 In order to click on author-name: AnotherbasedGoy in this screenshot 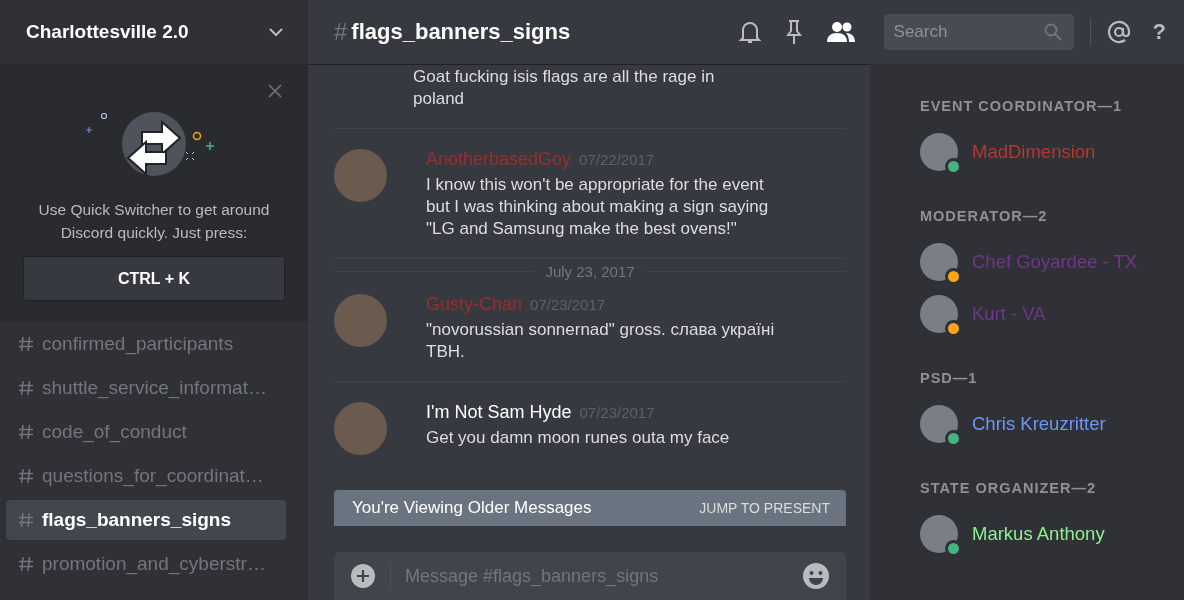, I will do `click(499, 159)`.